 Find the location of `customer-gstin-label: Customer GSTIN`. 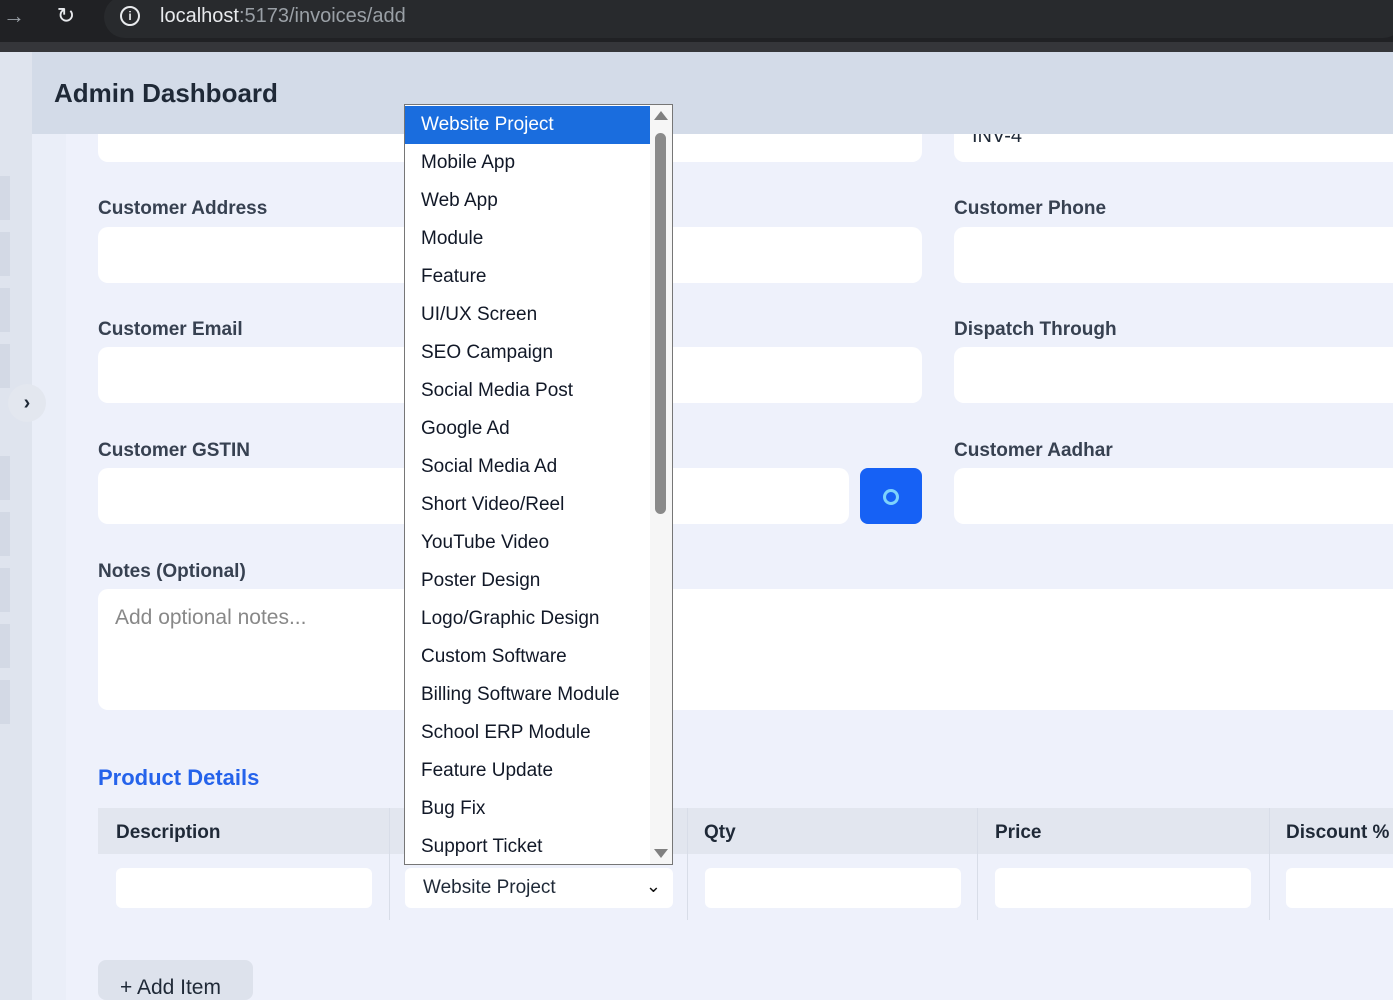

customer-gstin-label: Customer GSTIN is located at coordinates (174, 450).